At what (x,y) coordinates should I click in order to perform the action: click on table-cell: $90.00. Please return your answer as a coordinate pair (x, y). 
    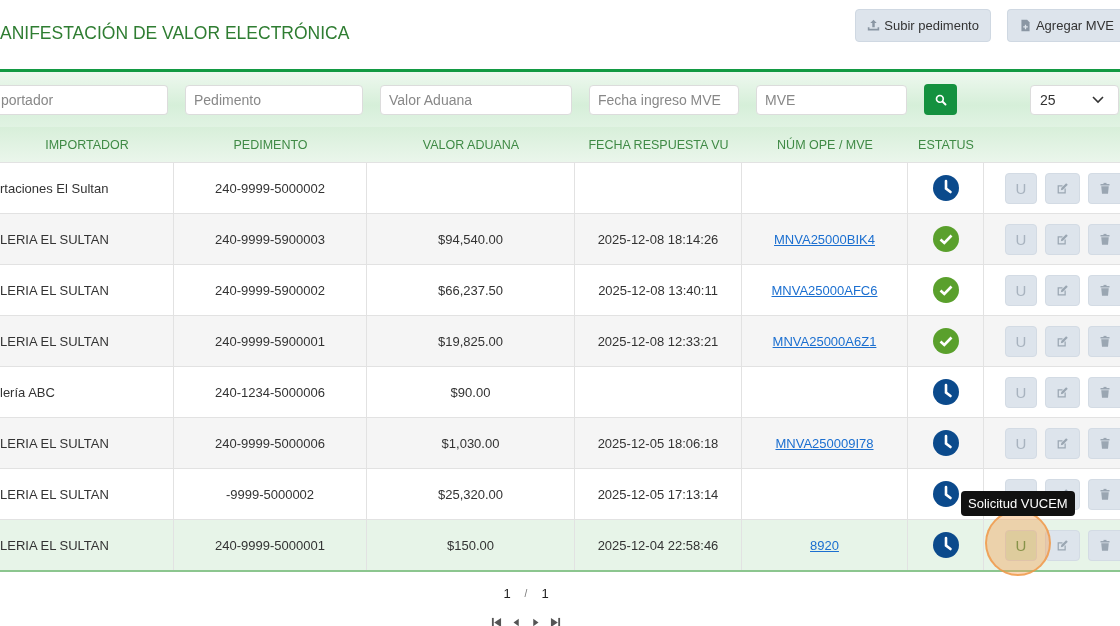
    Looking at the image, I should click on (470, 392).